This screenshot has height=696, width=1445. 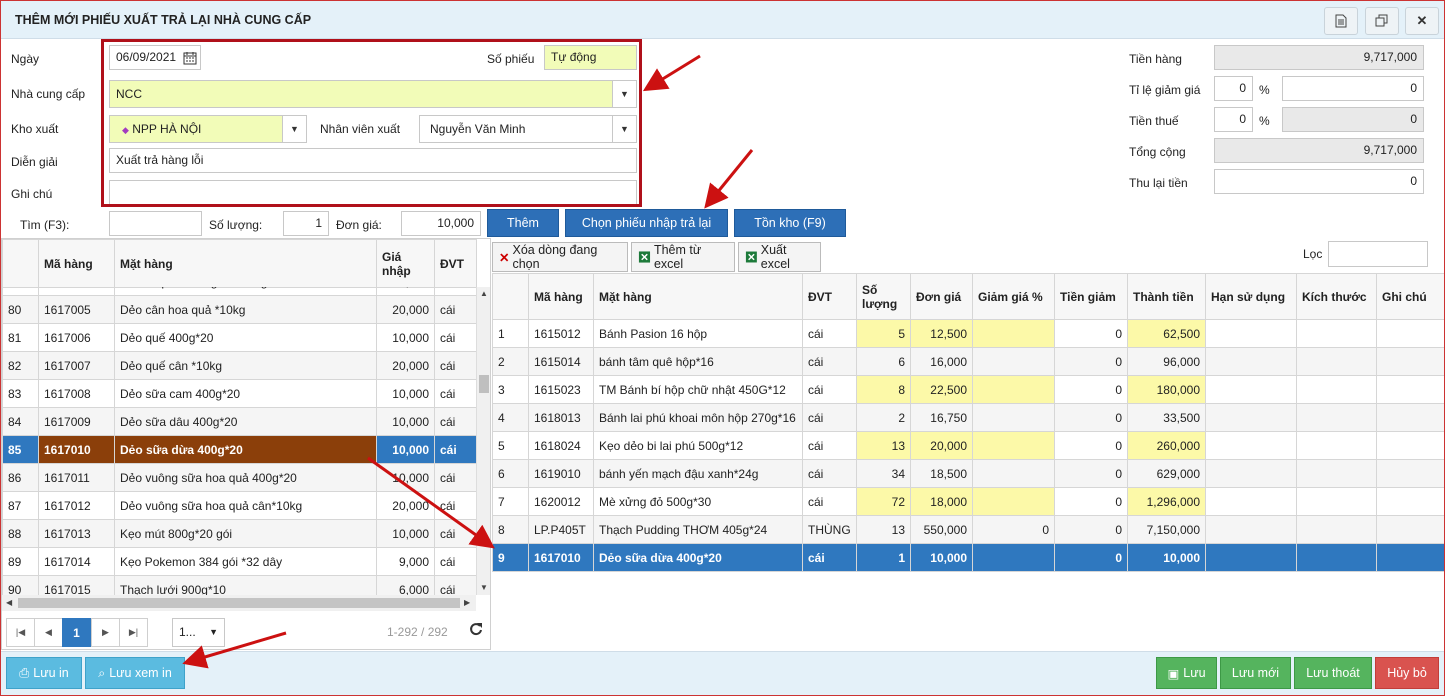 What do you see at coordinates (306, 223) in the screenshot?
I see `so-luong-input: 1` at bounding box center [306, 223].